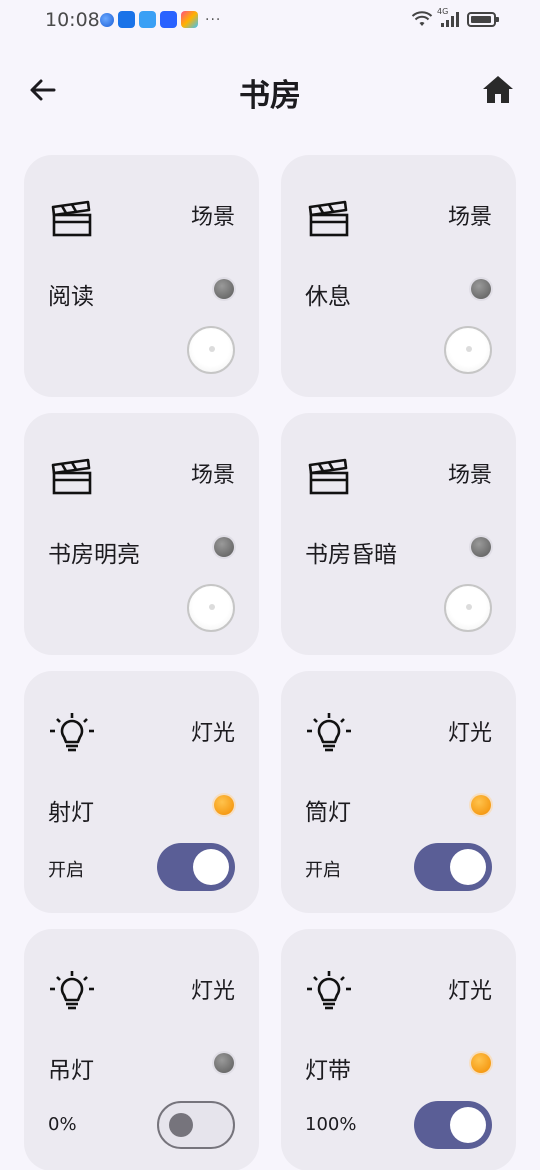 The image size is (540, 1170). Describe the element at coordinates (483, 19) in the screenshot. I see `battery-icon` at that location.